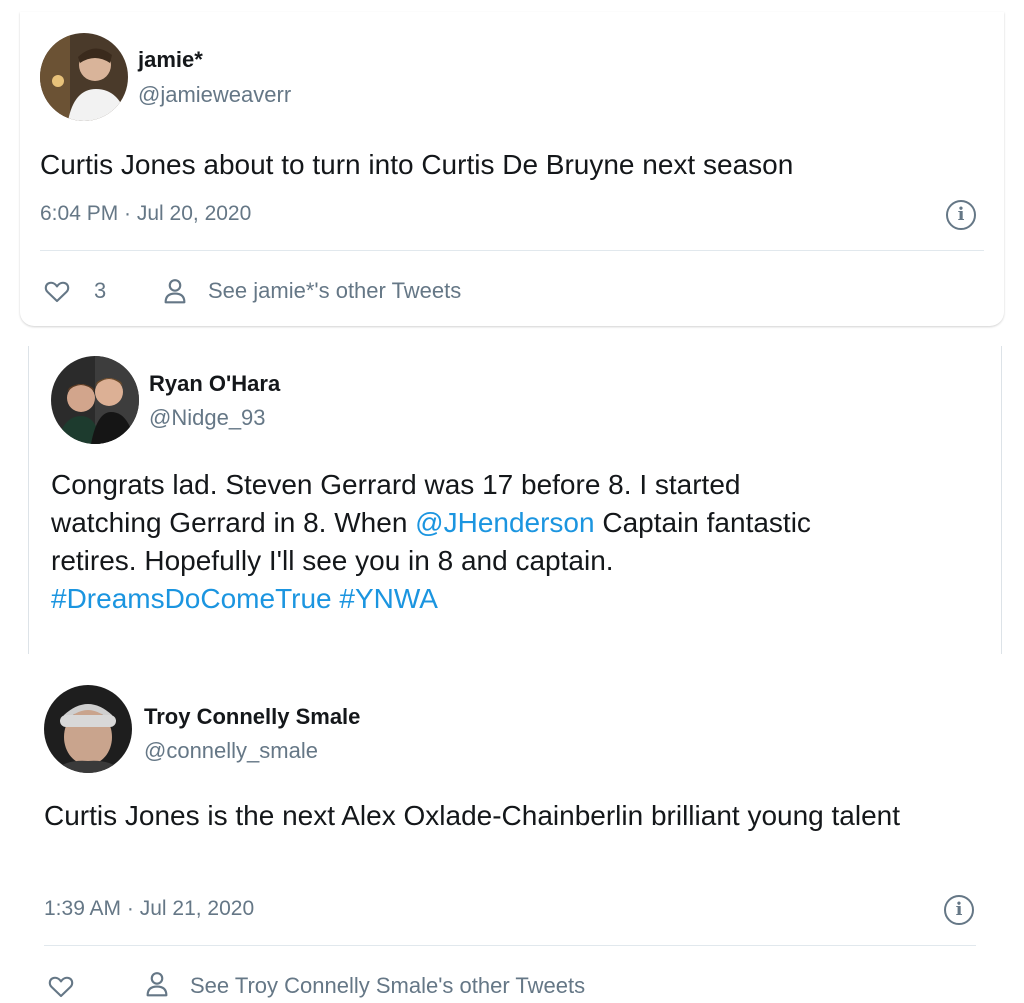 Image resolution: width=1024 pixels, height=1003 pixels. Describe the element at coordinates (145, 214) in the screenshot. I see `tweet-timestamp: 6:04 PM · Jul 20, 2020` at that location.